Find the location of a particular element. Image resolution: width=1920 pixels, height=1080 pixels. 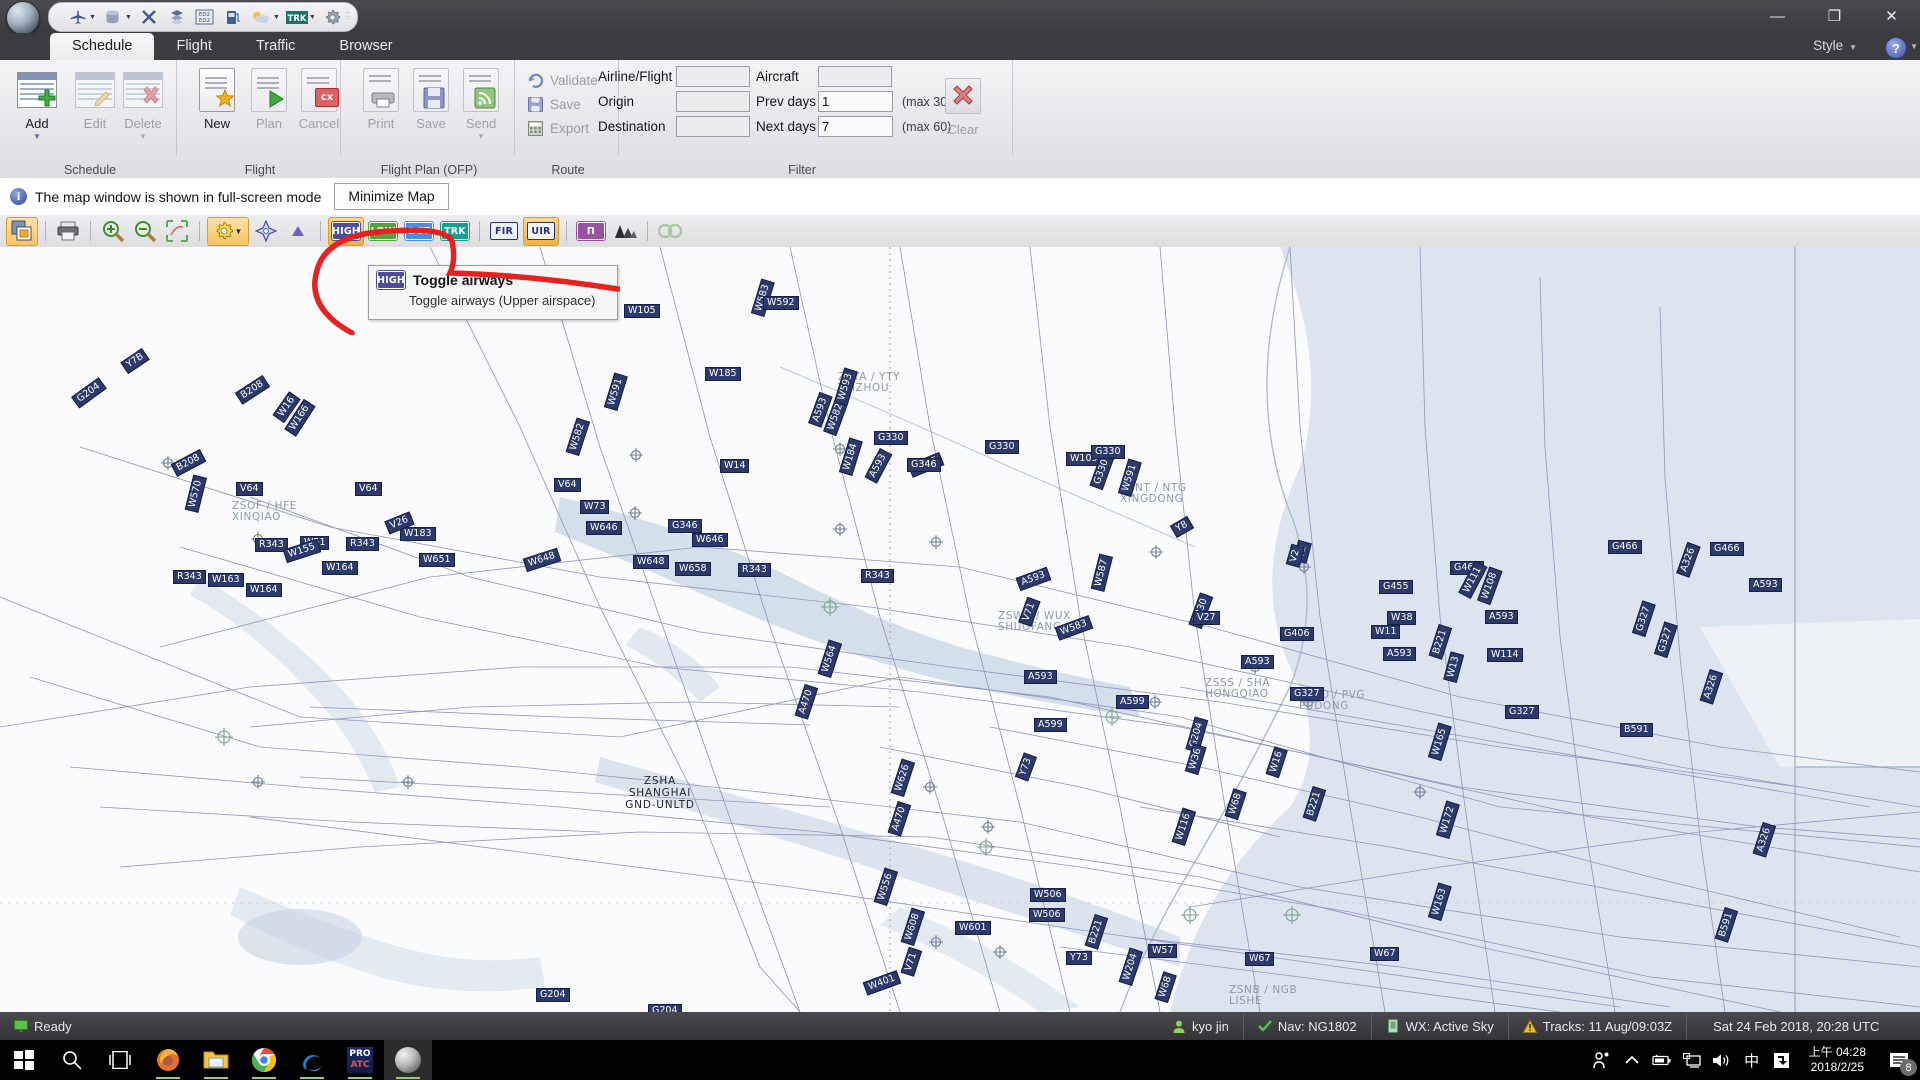

airline-flight-input is located at coordinates (713, 76).